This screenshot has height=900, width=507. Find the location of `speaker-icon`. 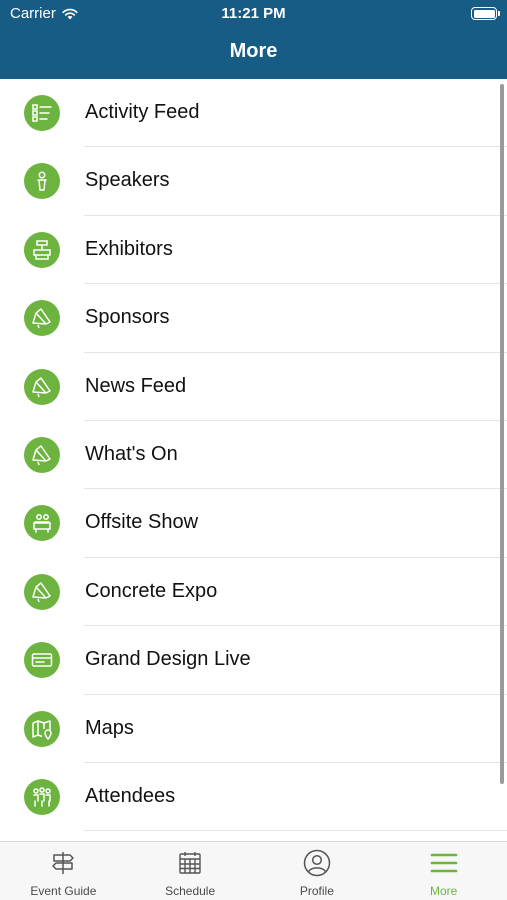

speaker-icon is located at coordinates (42, 181).